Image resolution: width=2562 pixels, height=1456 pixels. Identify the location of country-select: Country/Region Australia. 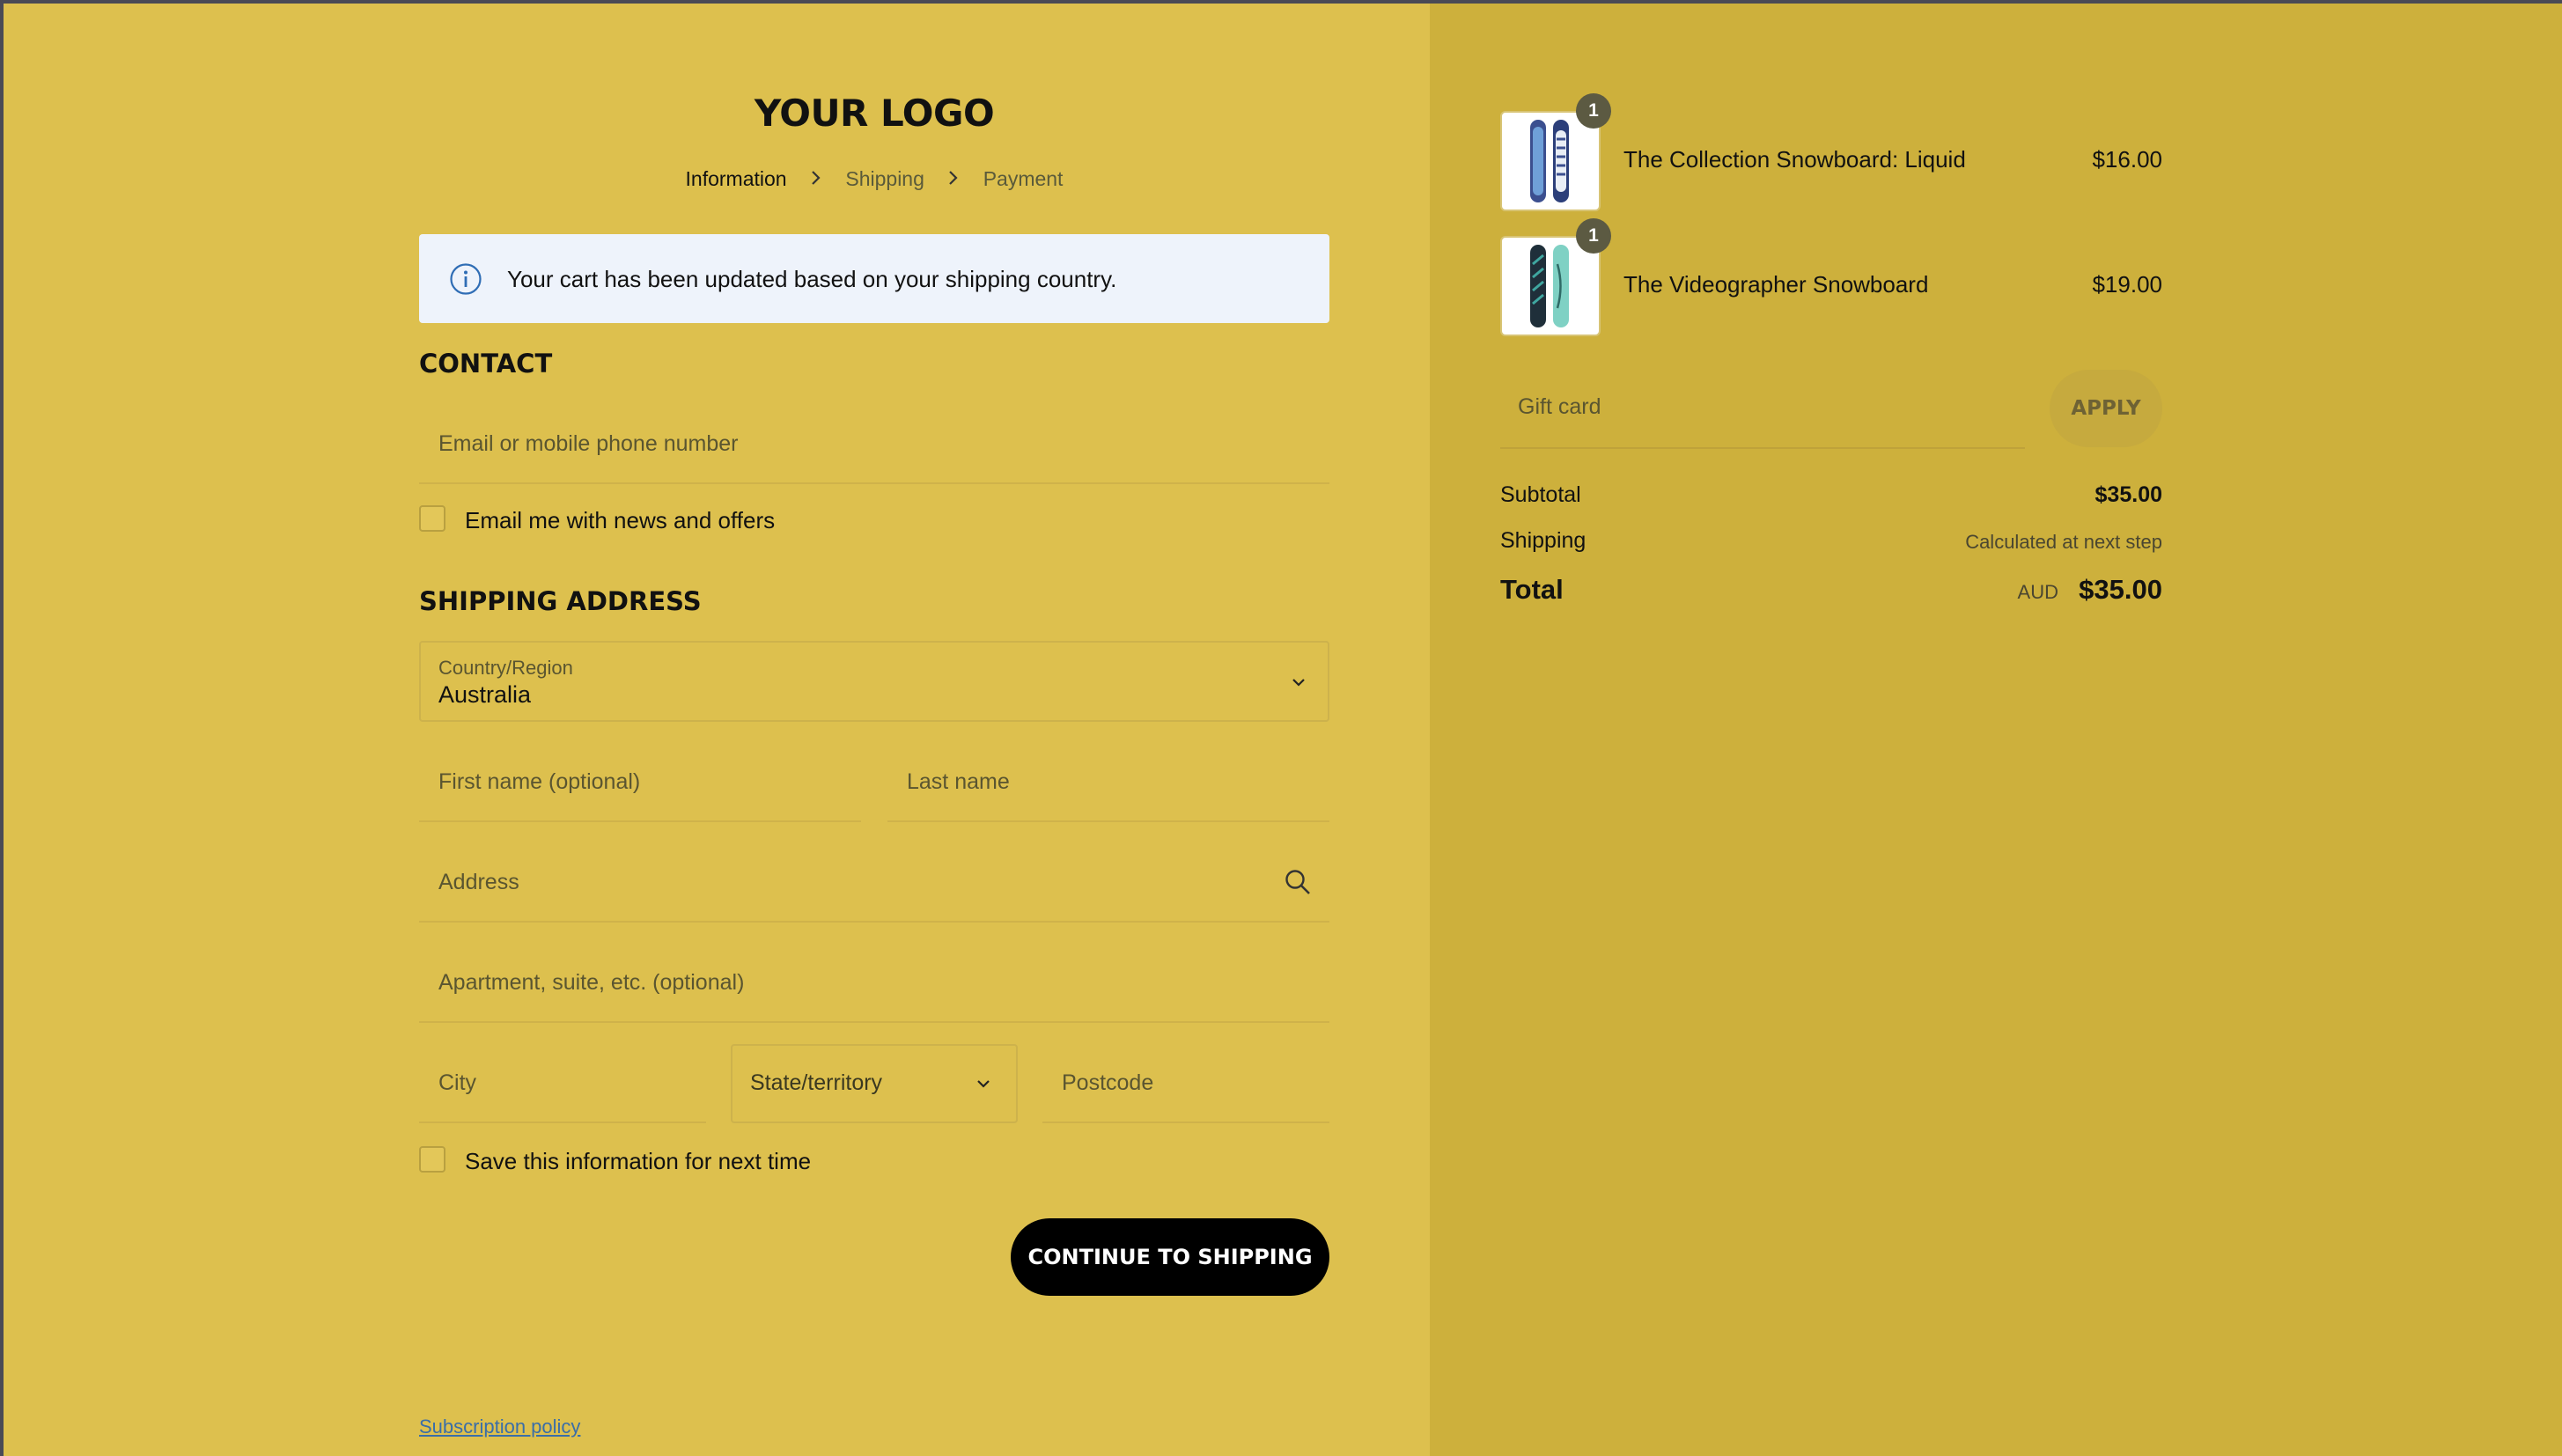
(874, 681).